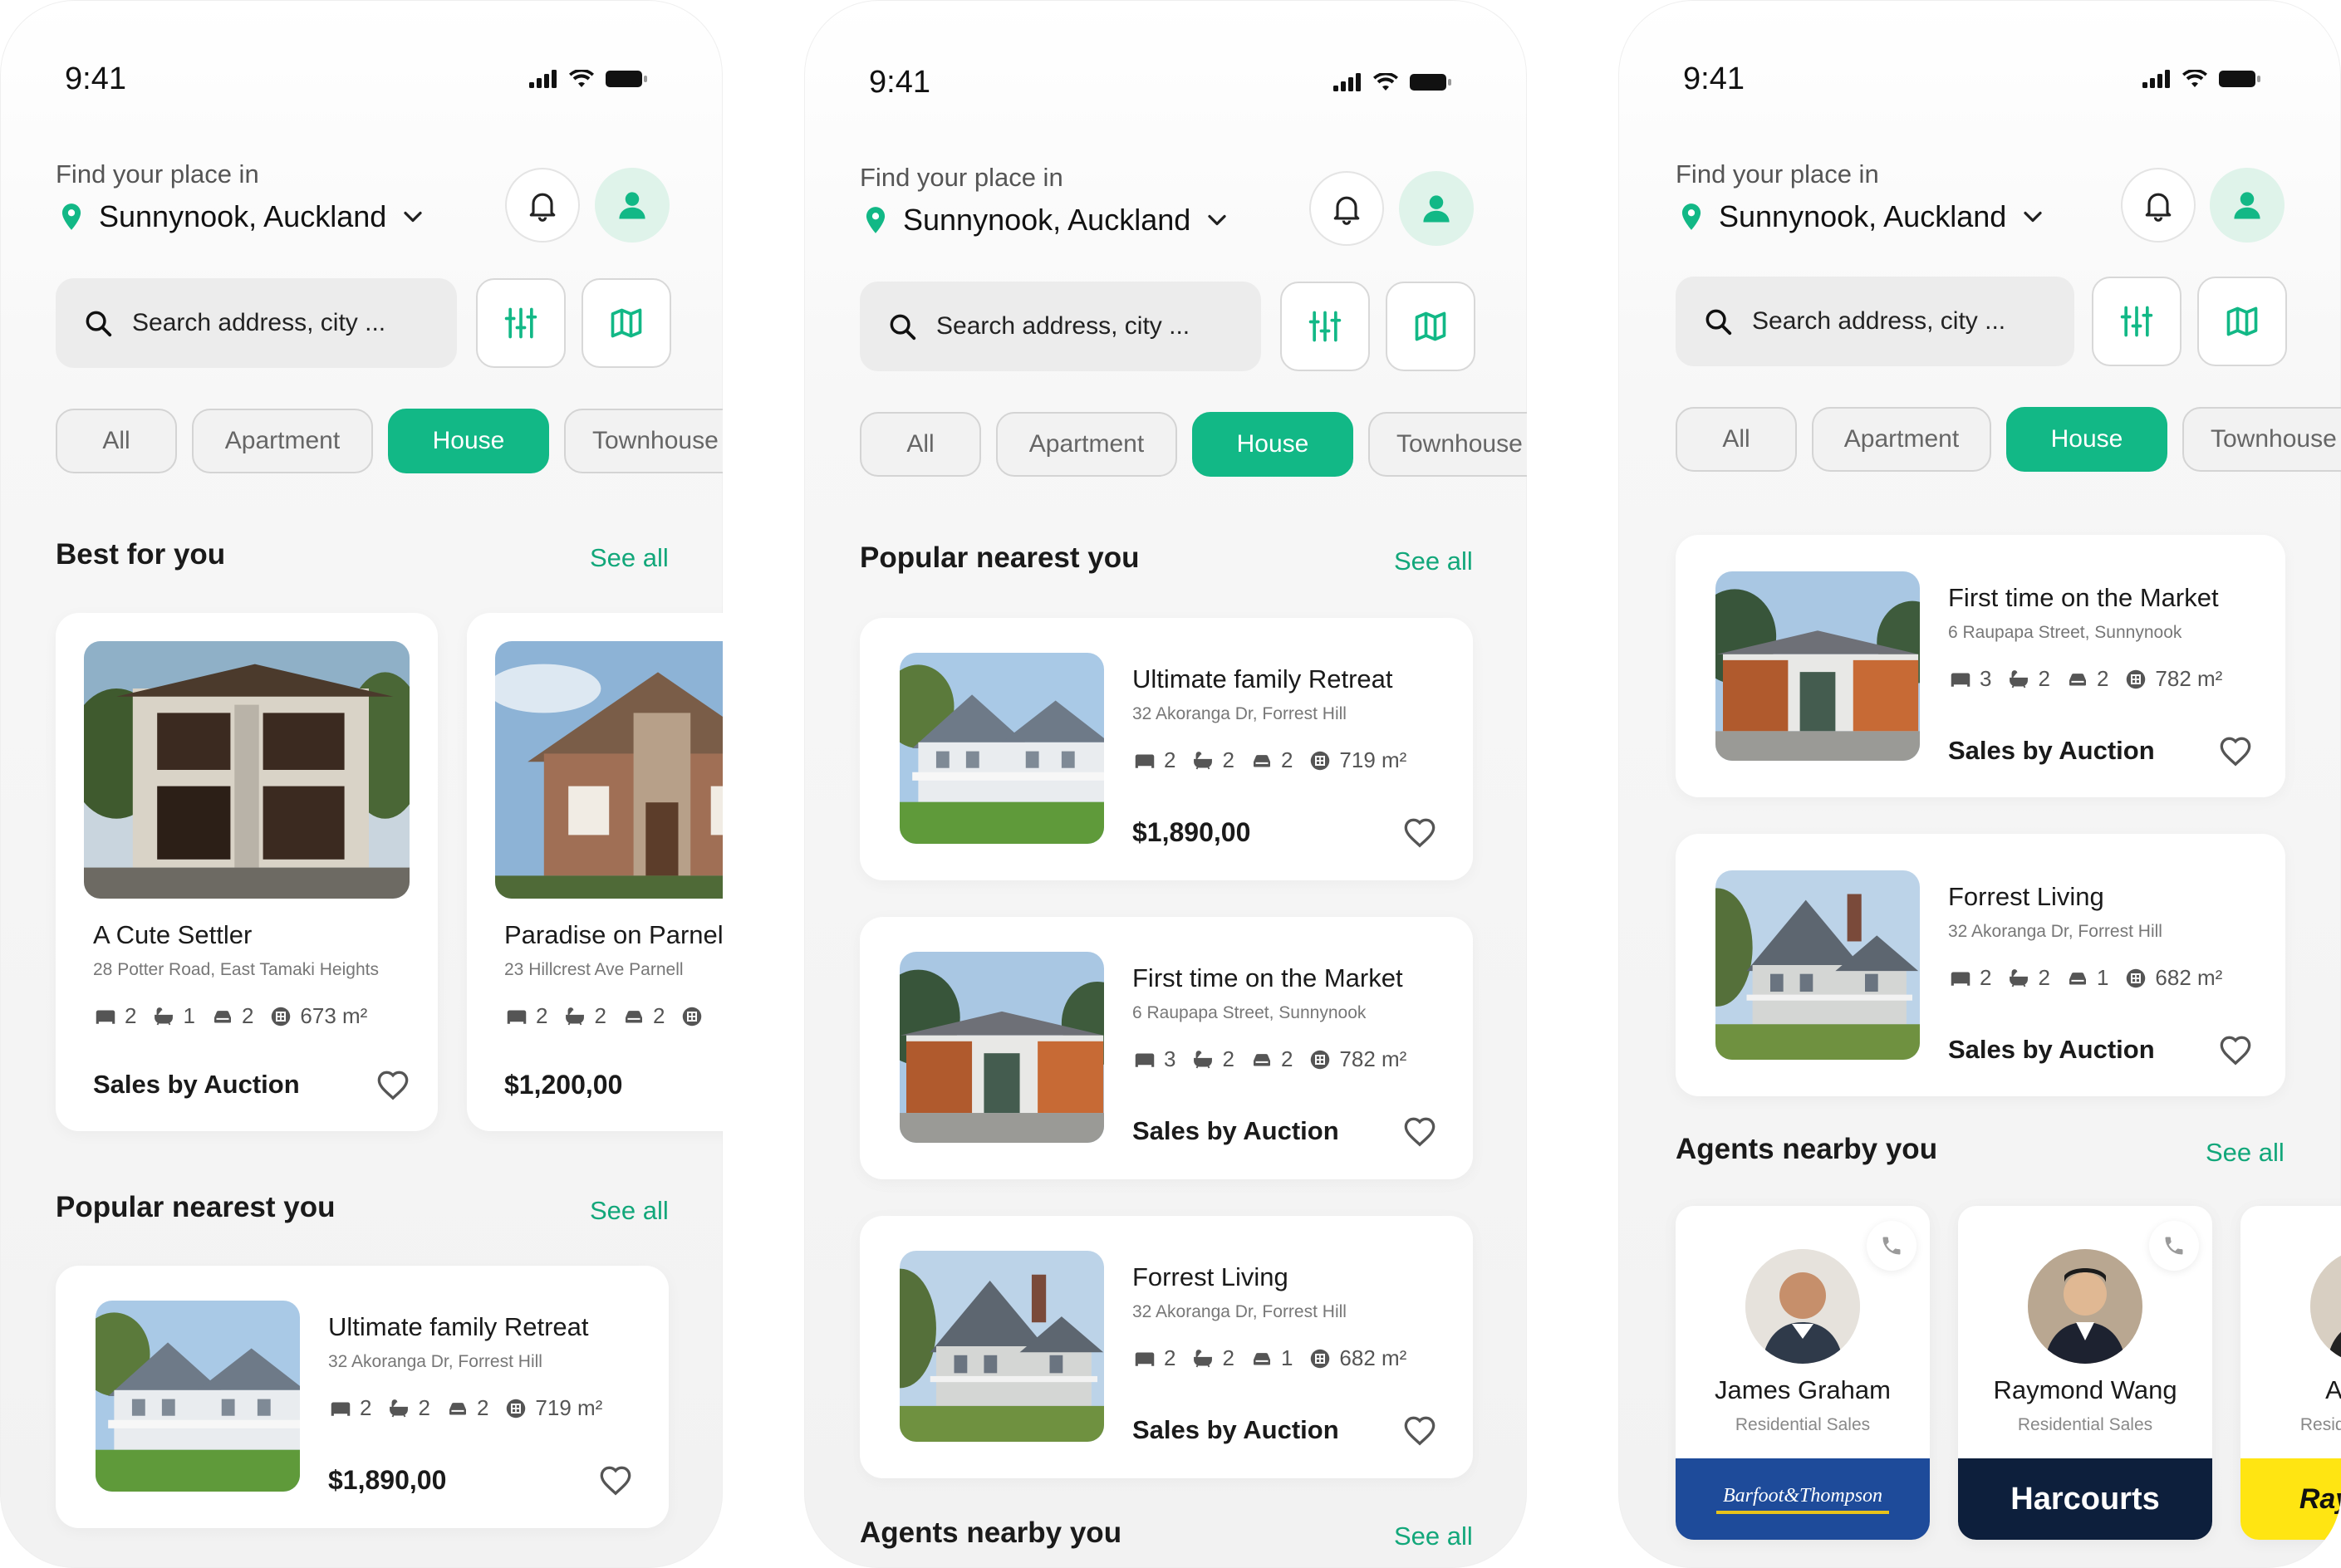 The height and width of the screenshot is (1568, 2341). What do you see at coordinates (2018, 979) in the screenshot?
I see `bath-icon` at bounding box center [2018, 979].